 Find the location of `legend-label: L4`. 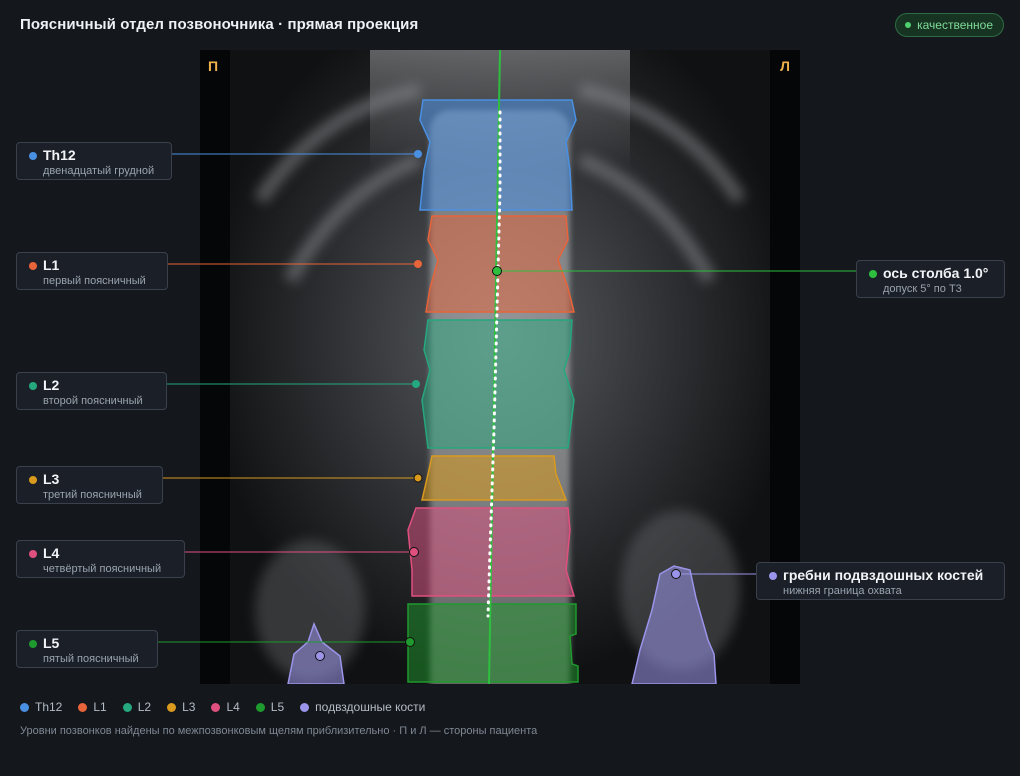

legend-label: L4 is located at coordinates (233, 707).